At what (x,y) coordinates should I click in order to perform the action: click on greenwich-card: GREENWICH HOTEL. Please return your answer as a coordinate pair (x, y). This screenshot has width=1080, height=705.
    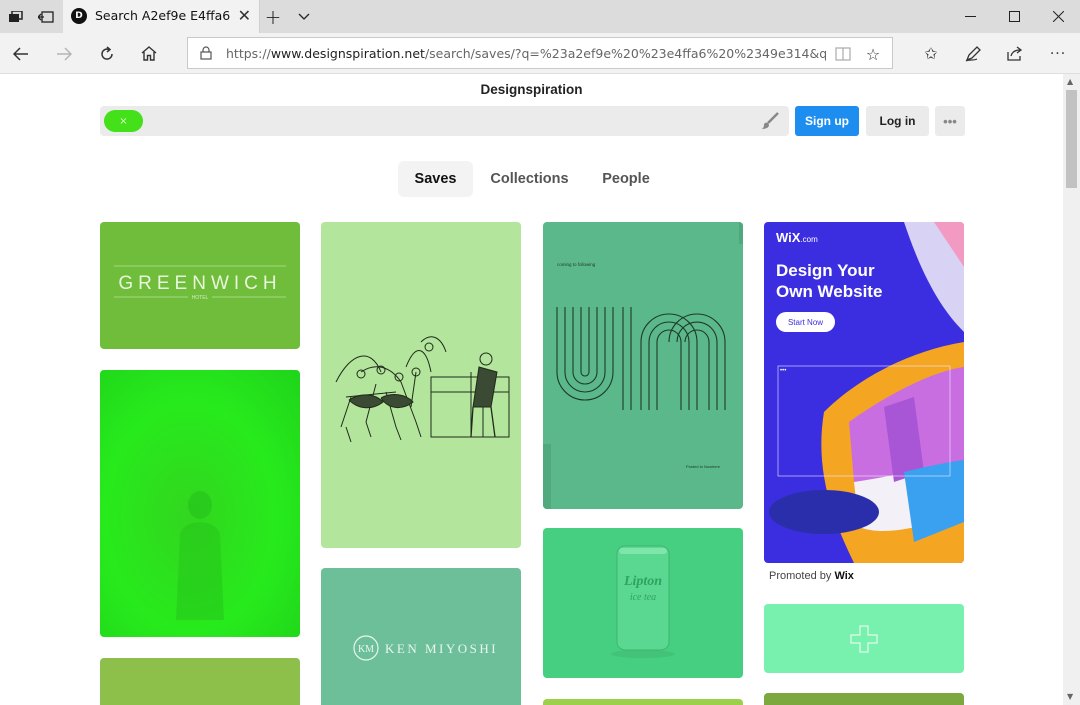
    Looking at the image, I should click on (200, 285).